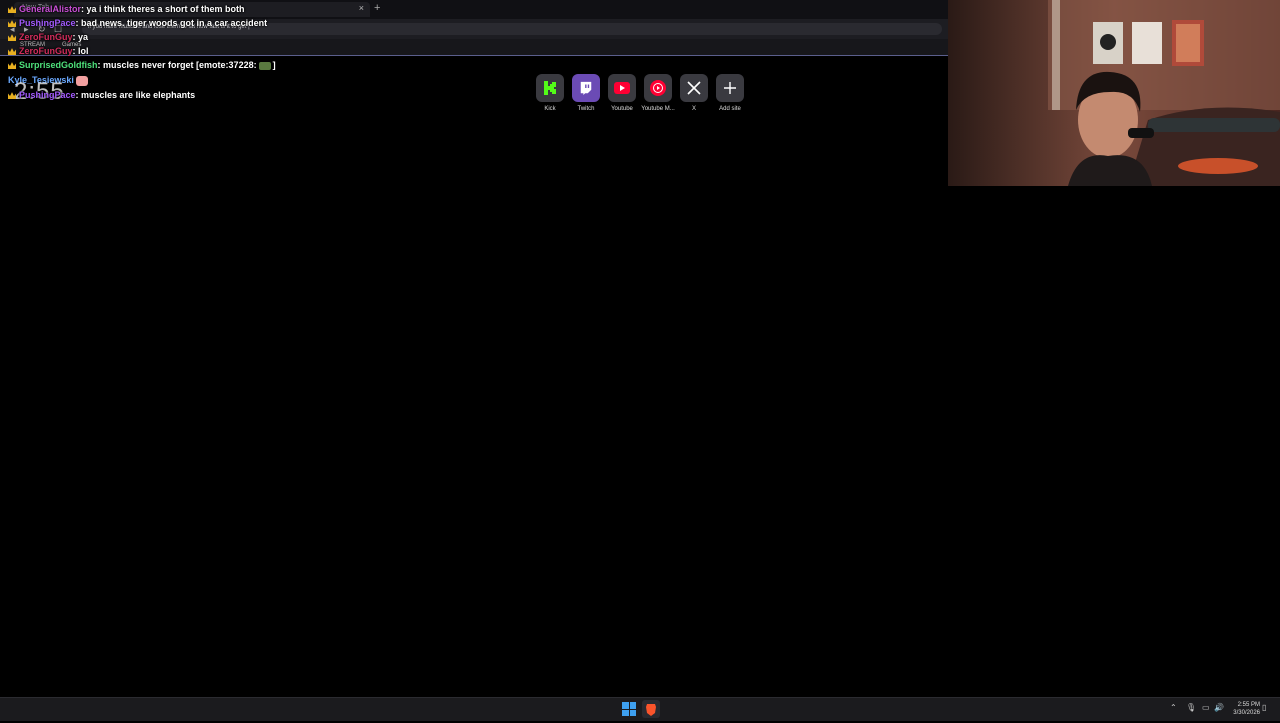 Image resolution: width=1280 pixels, height=723 pixels. What do you see at coordinates (1246, 713) in the screenshot?
I see `taskbar-date: 3/30/2026` at bounding box center [1246, 713].